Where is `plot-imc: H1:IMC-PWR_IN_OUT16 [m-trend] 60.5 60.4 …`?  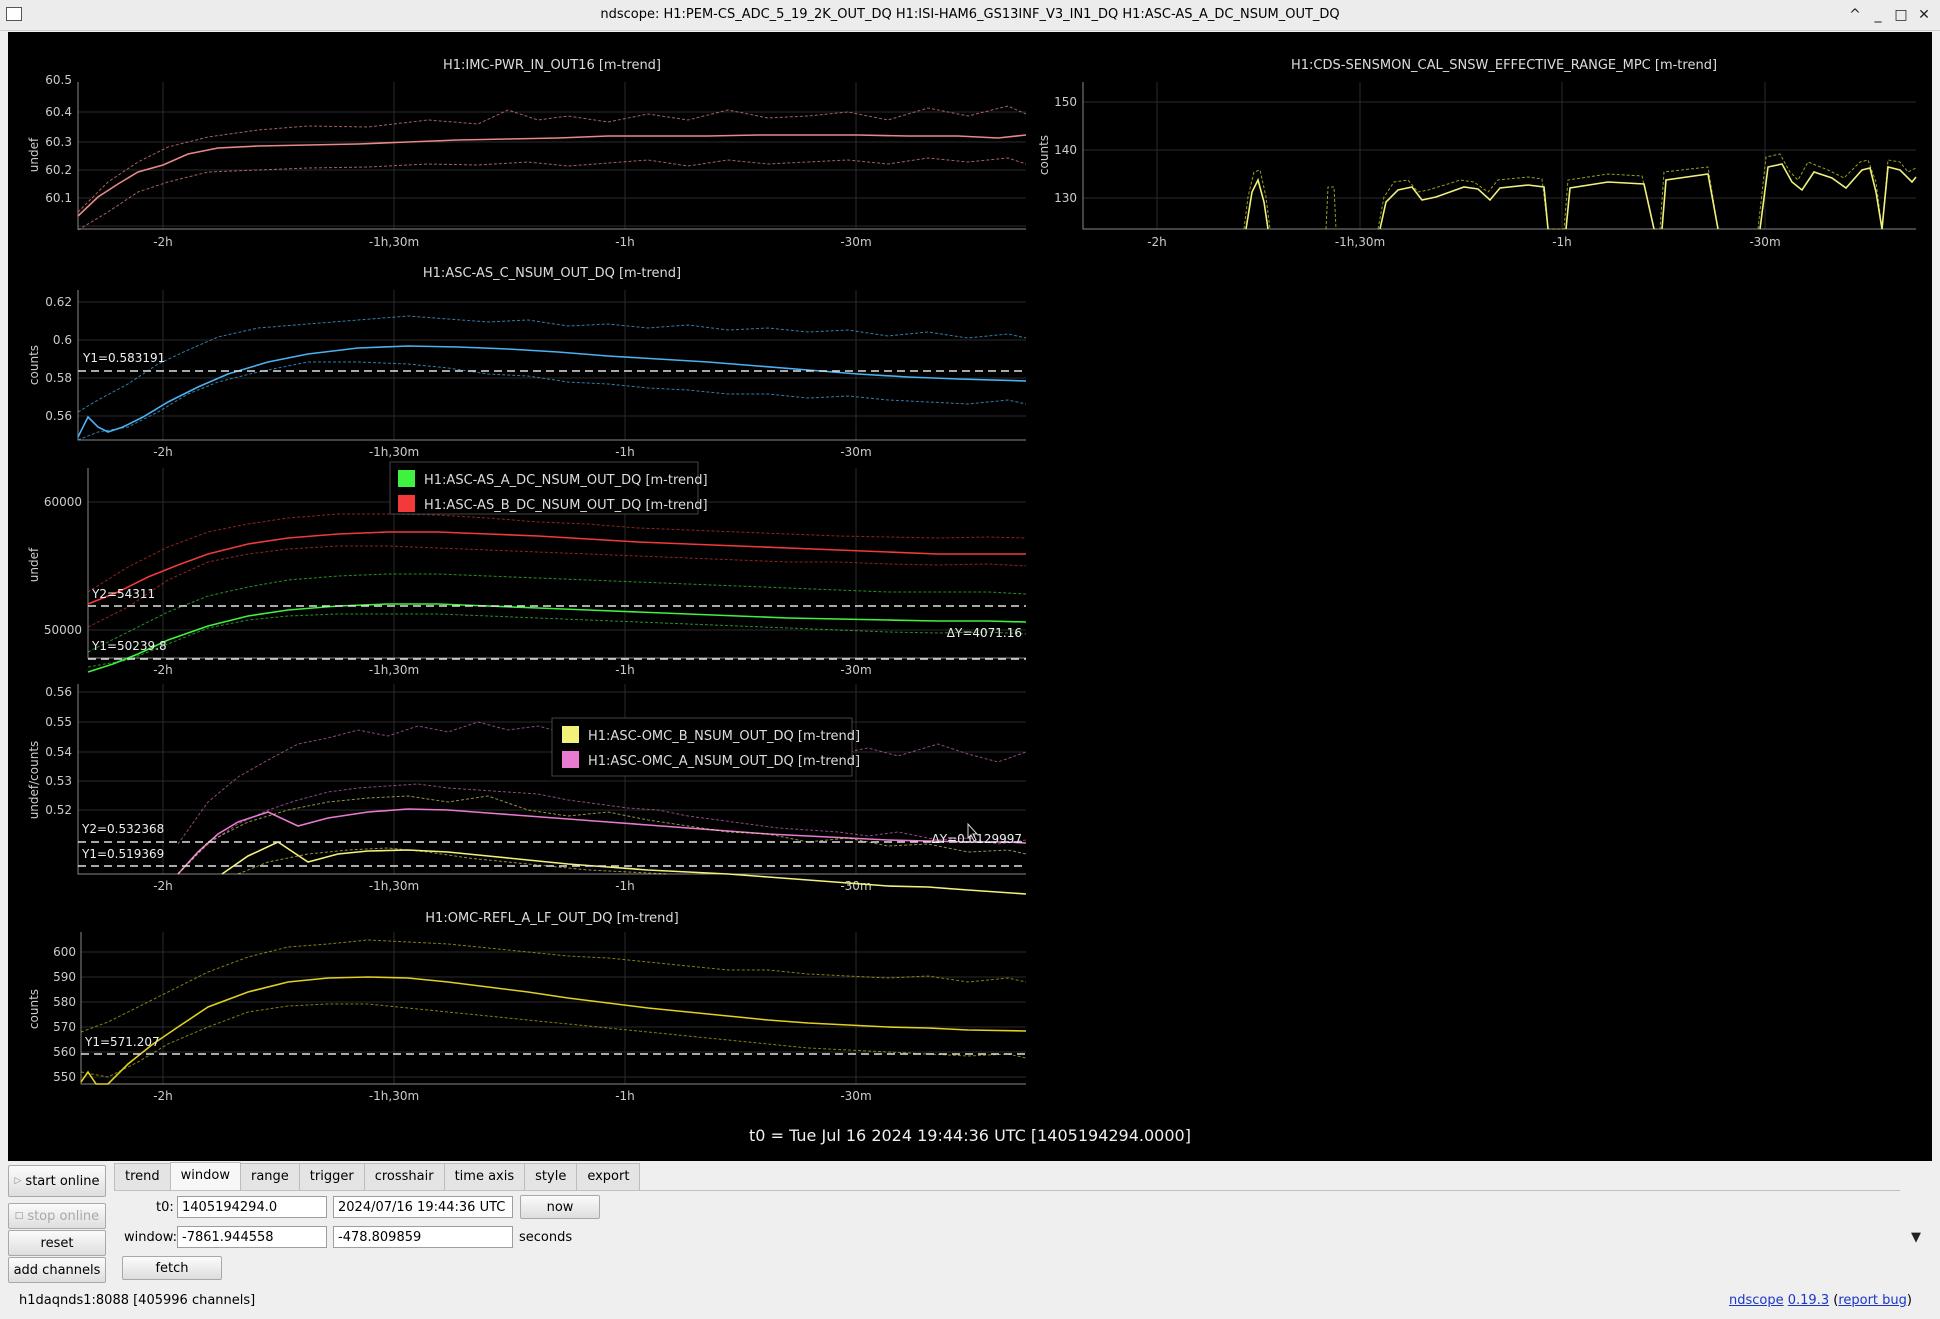 plot-imc: H1:IMC-PWR_IN_OUT16 [m-trend] 60.5 60.4 … is located at coordinates (527, 153).